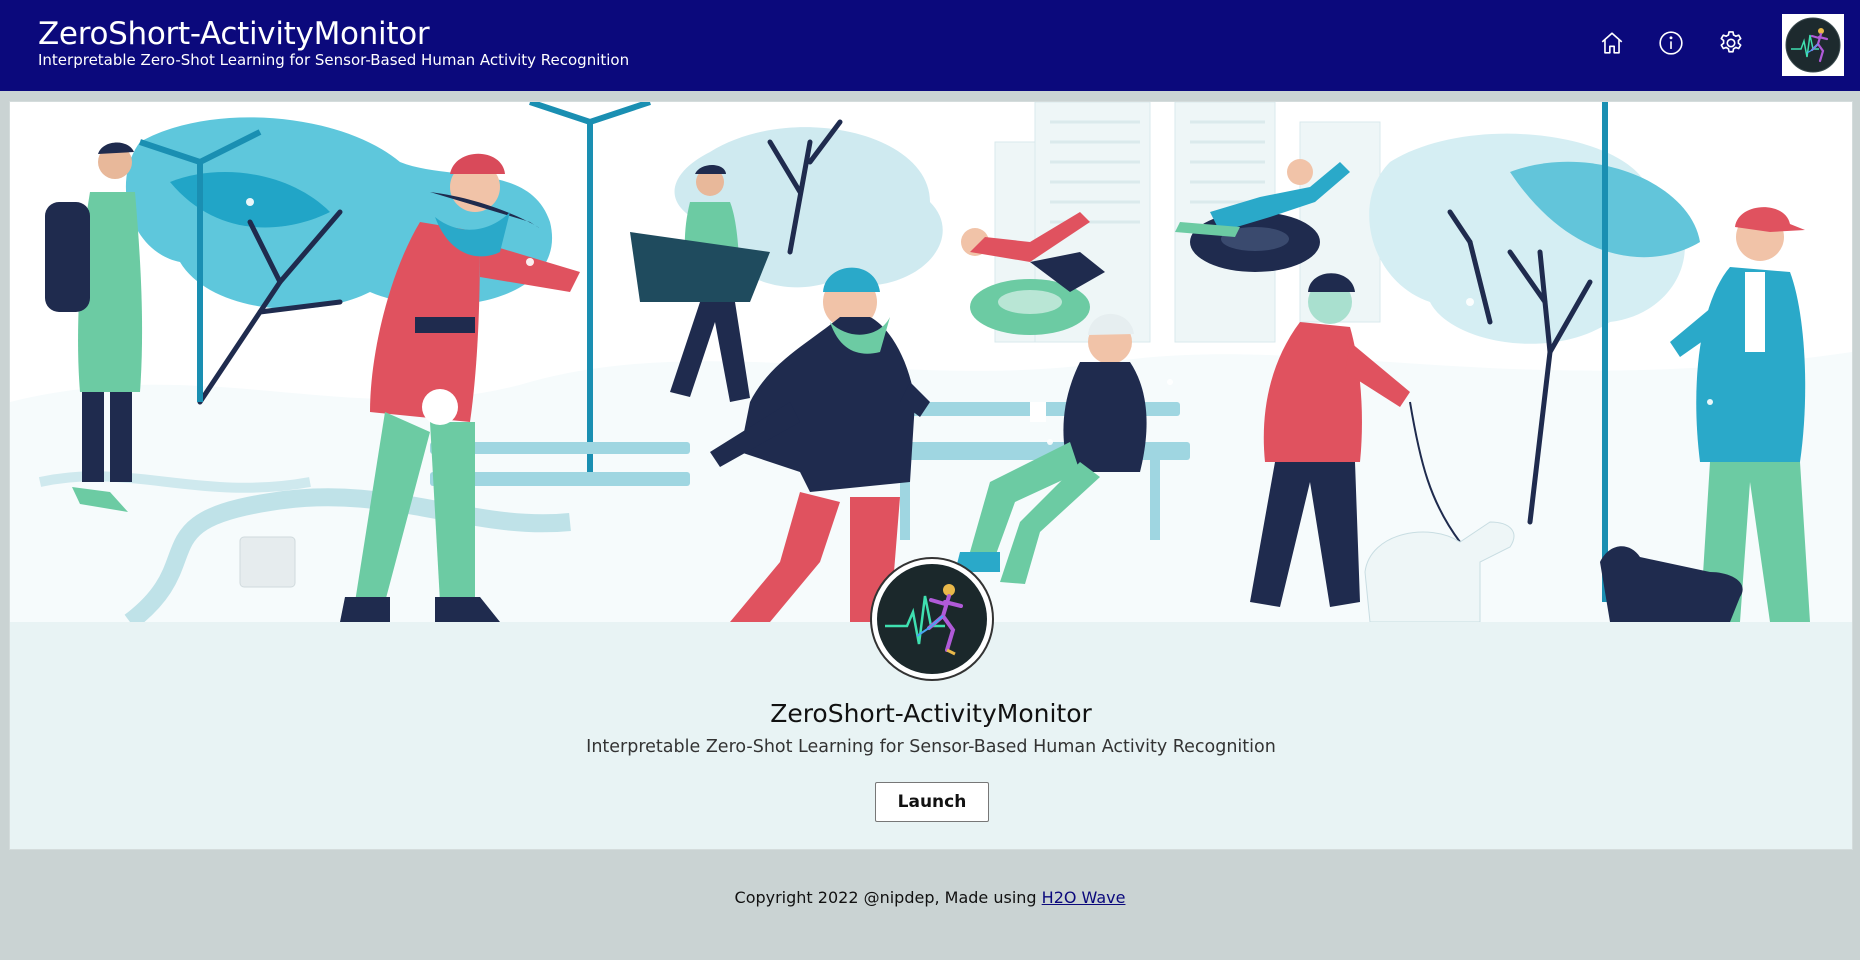 This screenshot has width=1860, height=960. Describe the element at coordinates (932, 619) in the screenshot. I see `profile-avatar` at that location.